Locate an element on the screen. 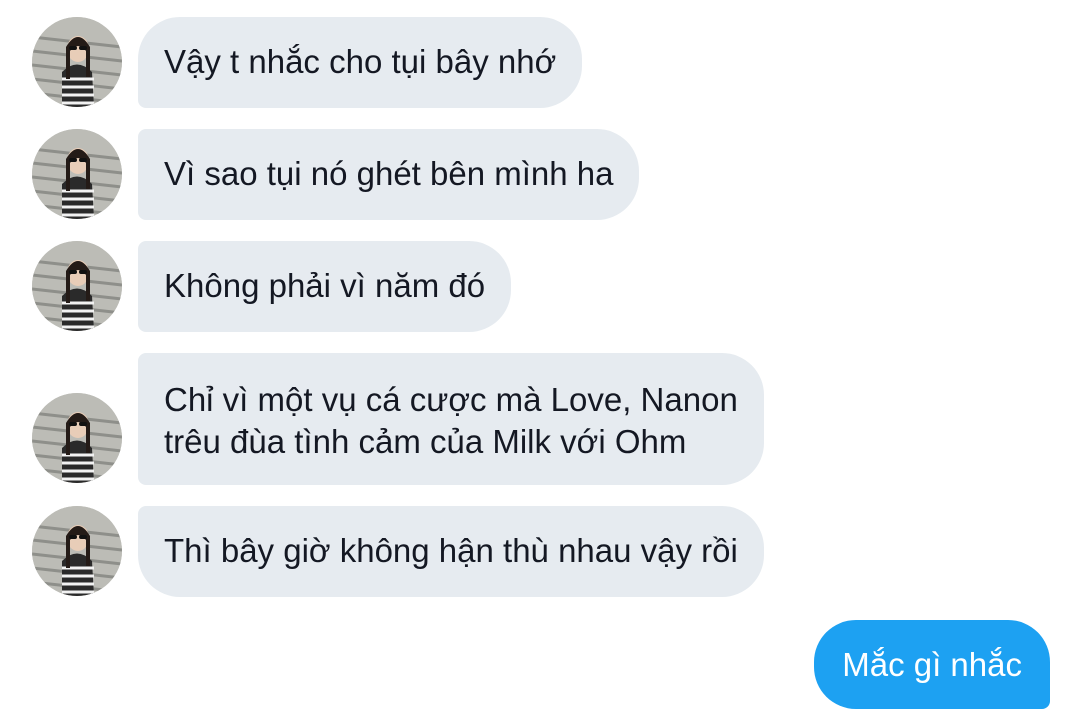 This screenshot has width=1080, height=713. sent-message-bubble: Mắc gì nhắc is located at coordinates (932, 664).